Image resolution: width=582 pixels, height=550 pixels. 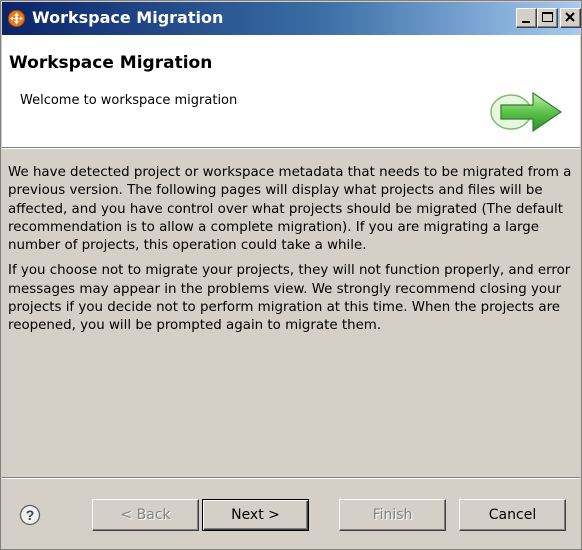 I want to click on next-button: Next >, so click(x=255, y=515).